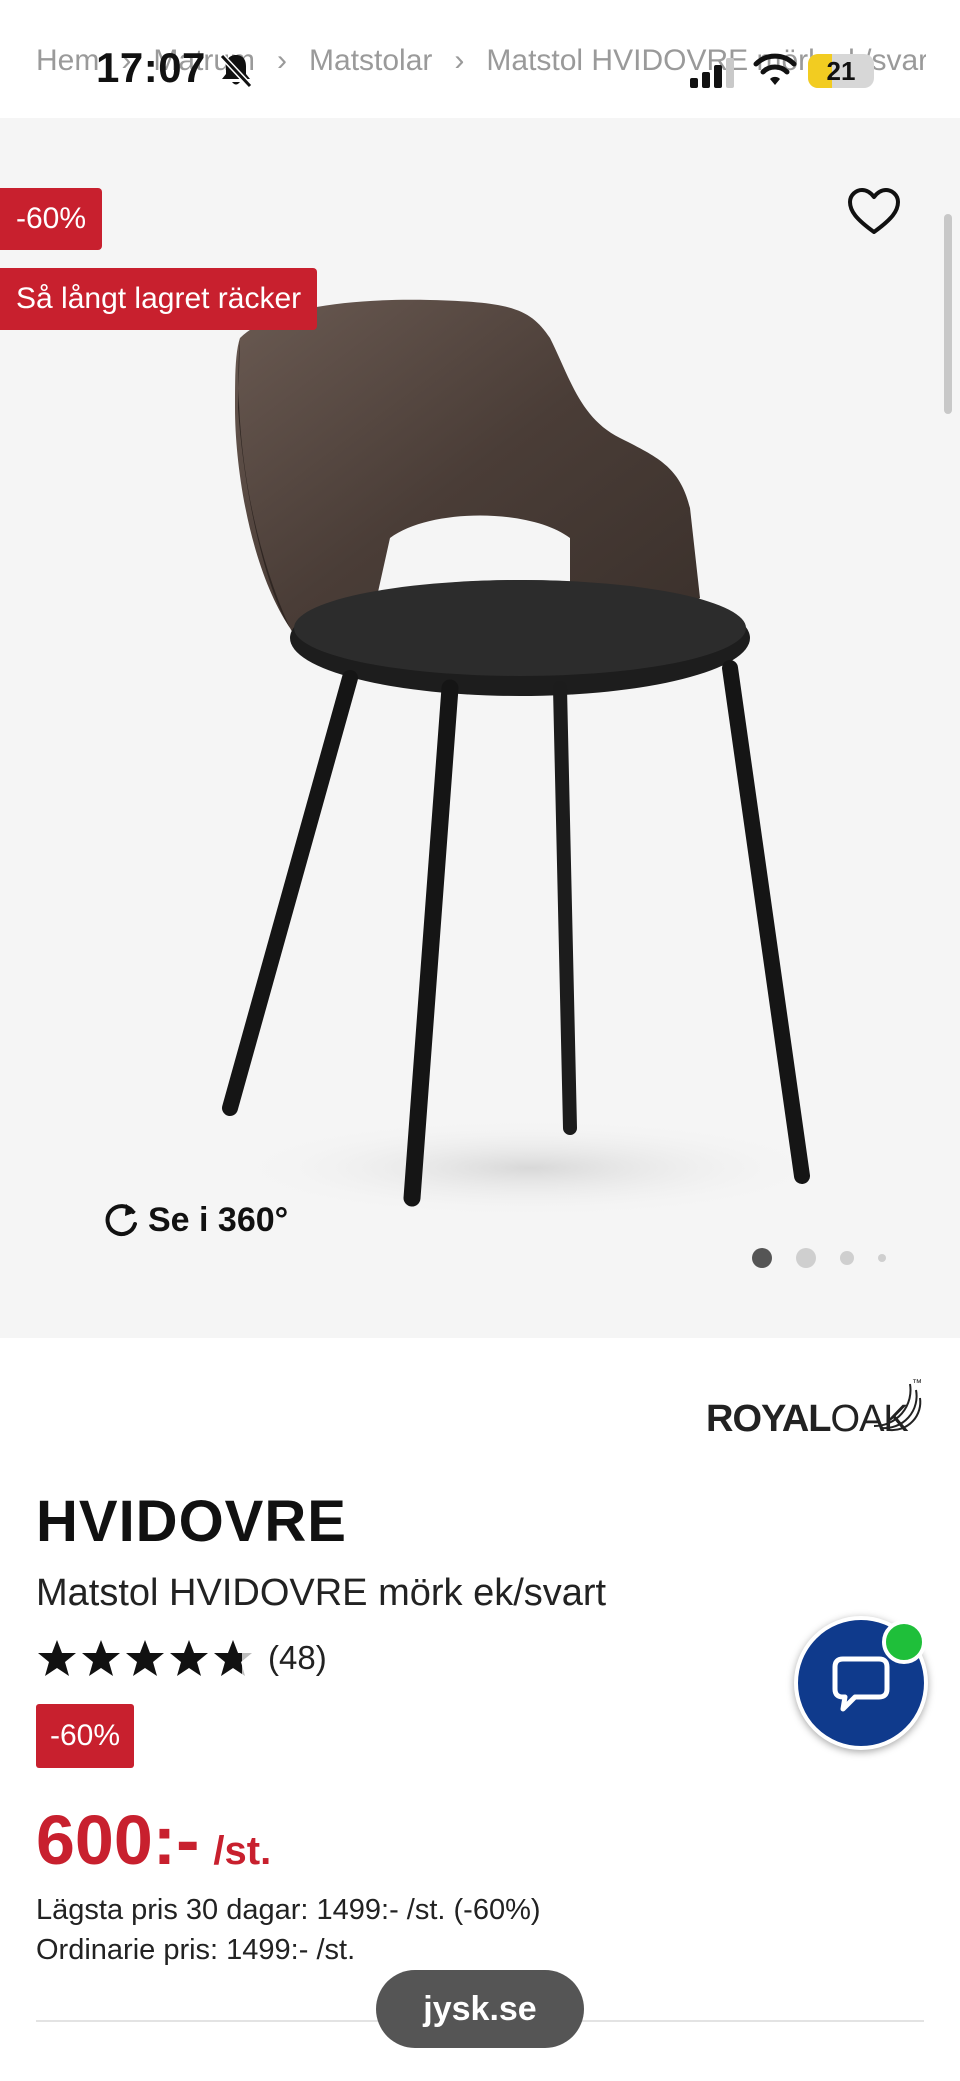 This screenshot has width=960, height=2081. What do you see at coordinates (816, 1409) in the screenshot?
I see `brand-logo: ROYALOAK ™` at bounding box center [816, 1409].